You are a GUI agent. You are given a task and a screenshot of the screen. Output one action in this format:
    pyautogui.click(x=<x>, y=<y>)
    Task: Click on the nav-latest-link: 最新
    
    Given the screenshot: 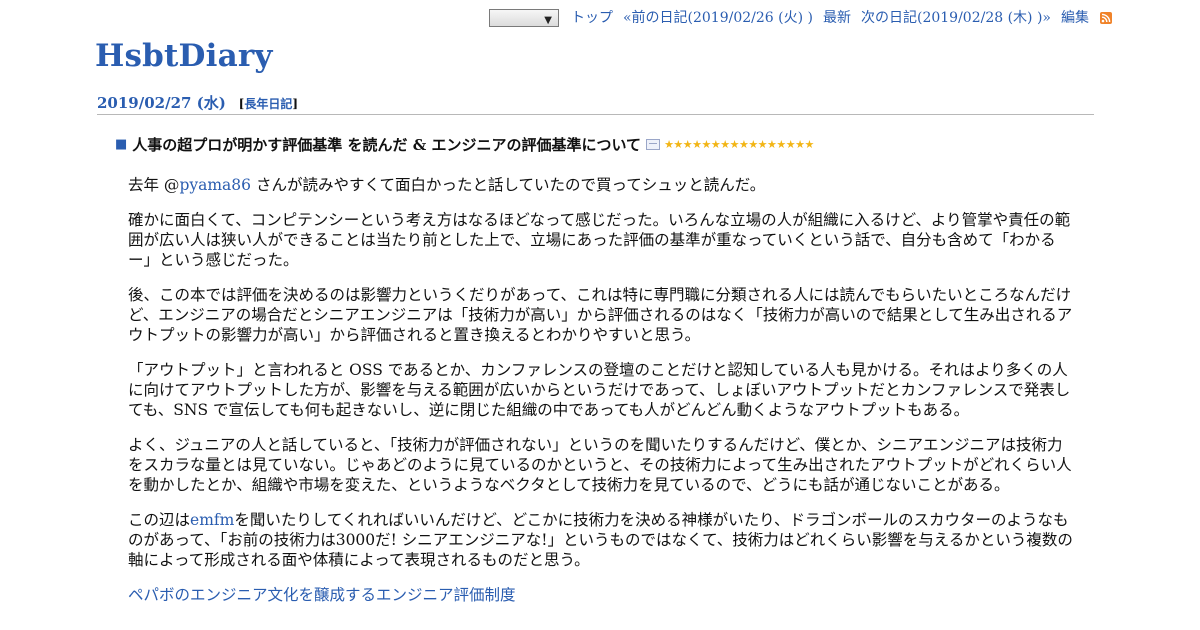 What is the action you would take?
    pyautogui.click(x=837, y=18)
    